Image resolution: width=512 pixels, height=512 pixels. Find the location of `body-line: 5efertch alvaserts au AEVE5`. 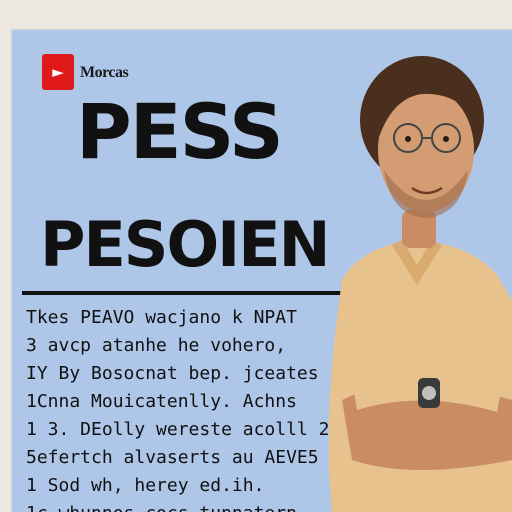

body-line: 5efertch alvaserts au AEVE5 is located at coordinates (172, 457).